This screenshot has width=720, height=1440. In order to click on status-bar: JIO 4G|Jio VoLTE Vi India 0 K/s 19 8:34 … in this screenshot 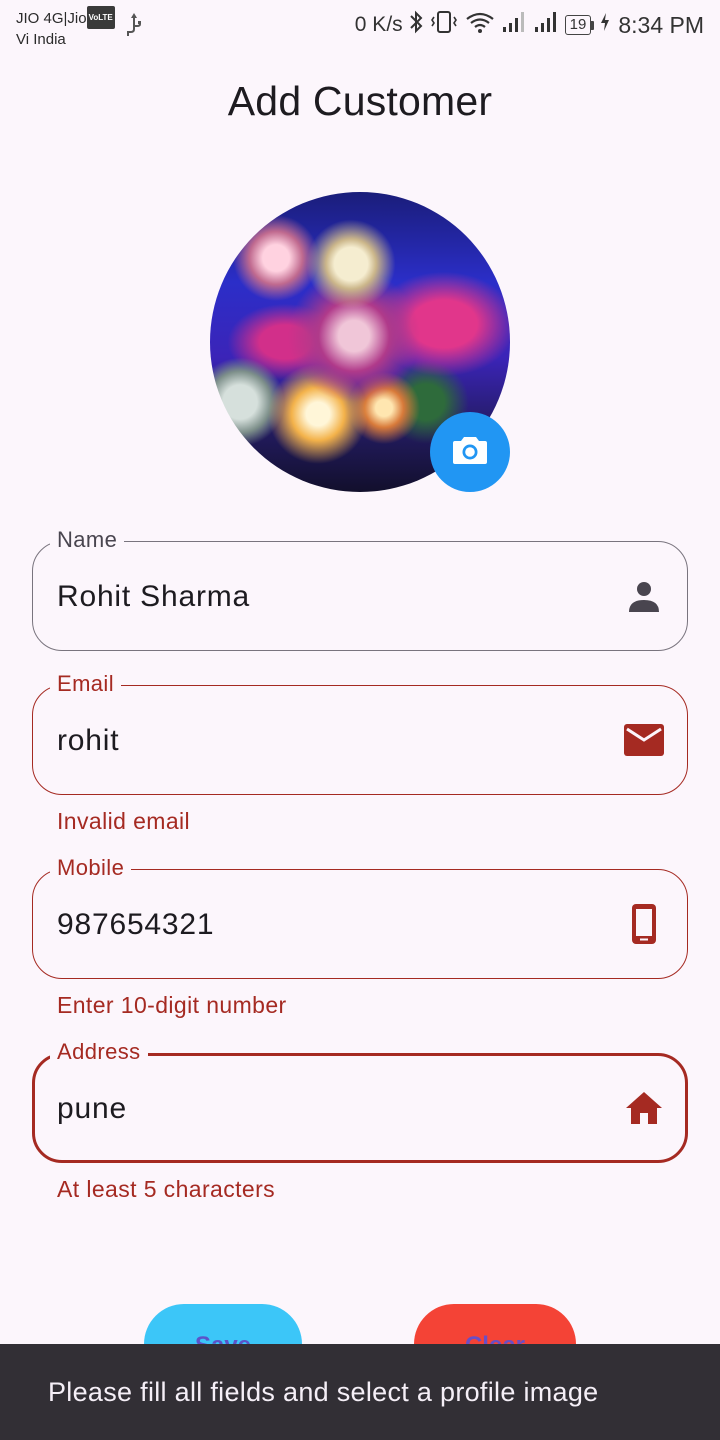, I will do `click(360, 28)`.